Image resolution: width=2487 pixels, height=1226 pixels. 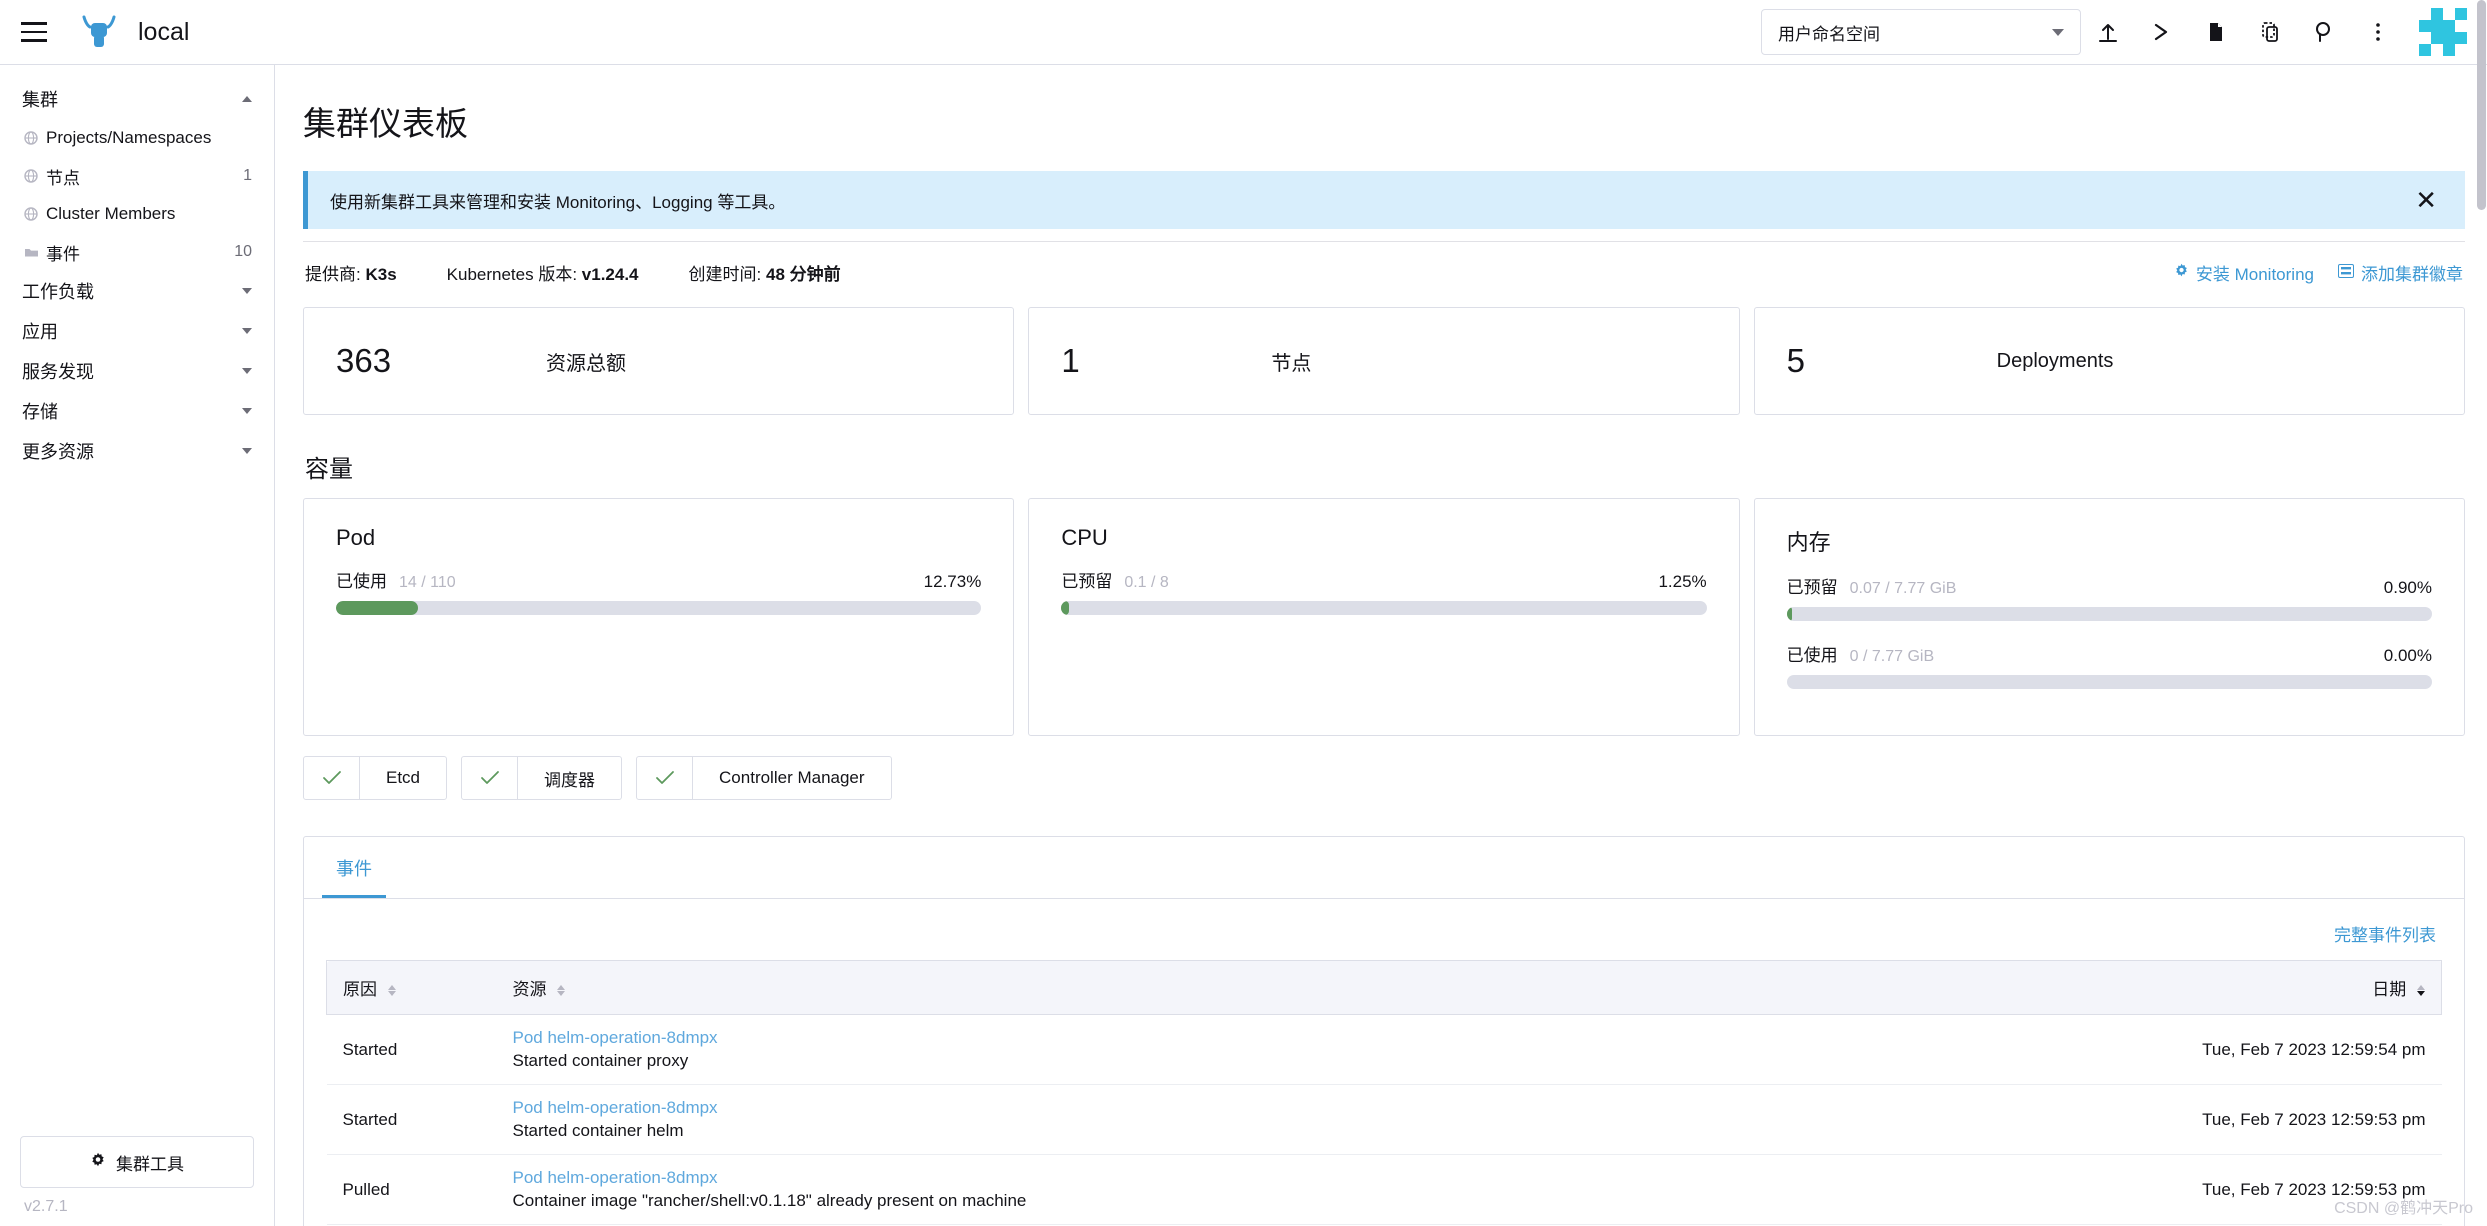 I want to click on provider-meta: 提供商: K3s, so click(x=351, y=272).